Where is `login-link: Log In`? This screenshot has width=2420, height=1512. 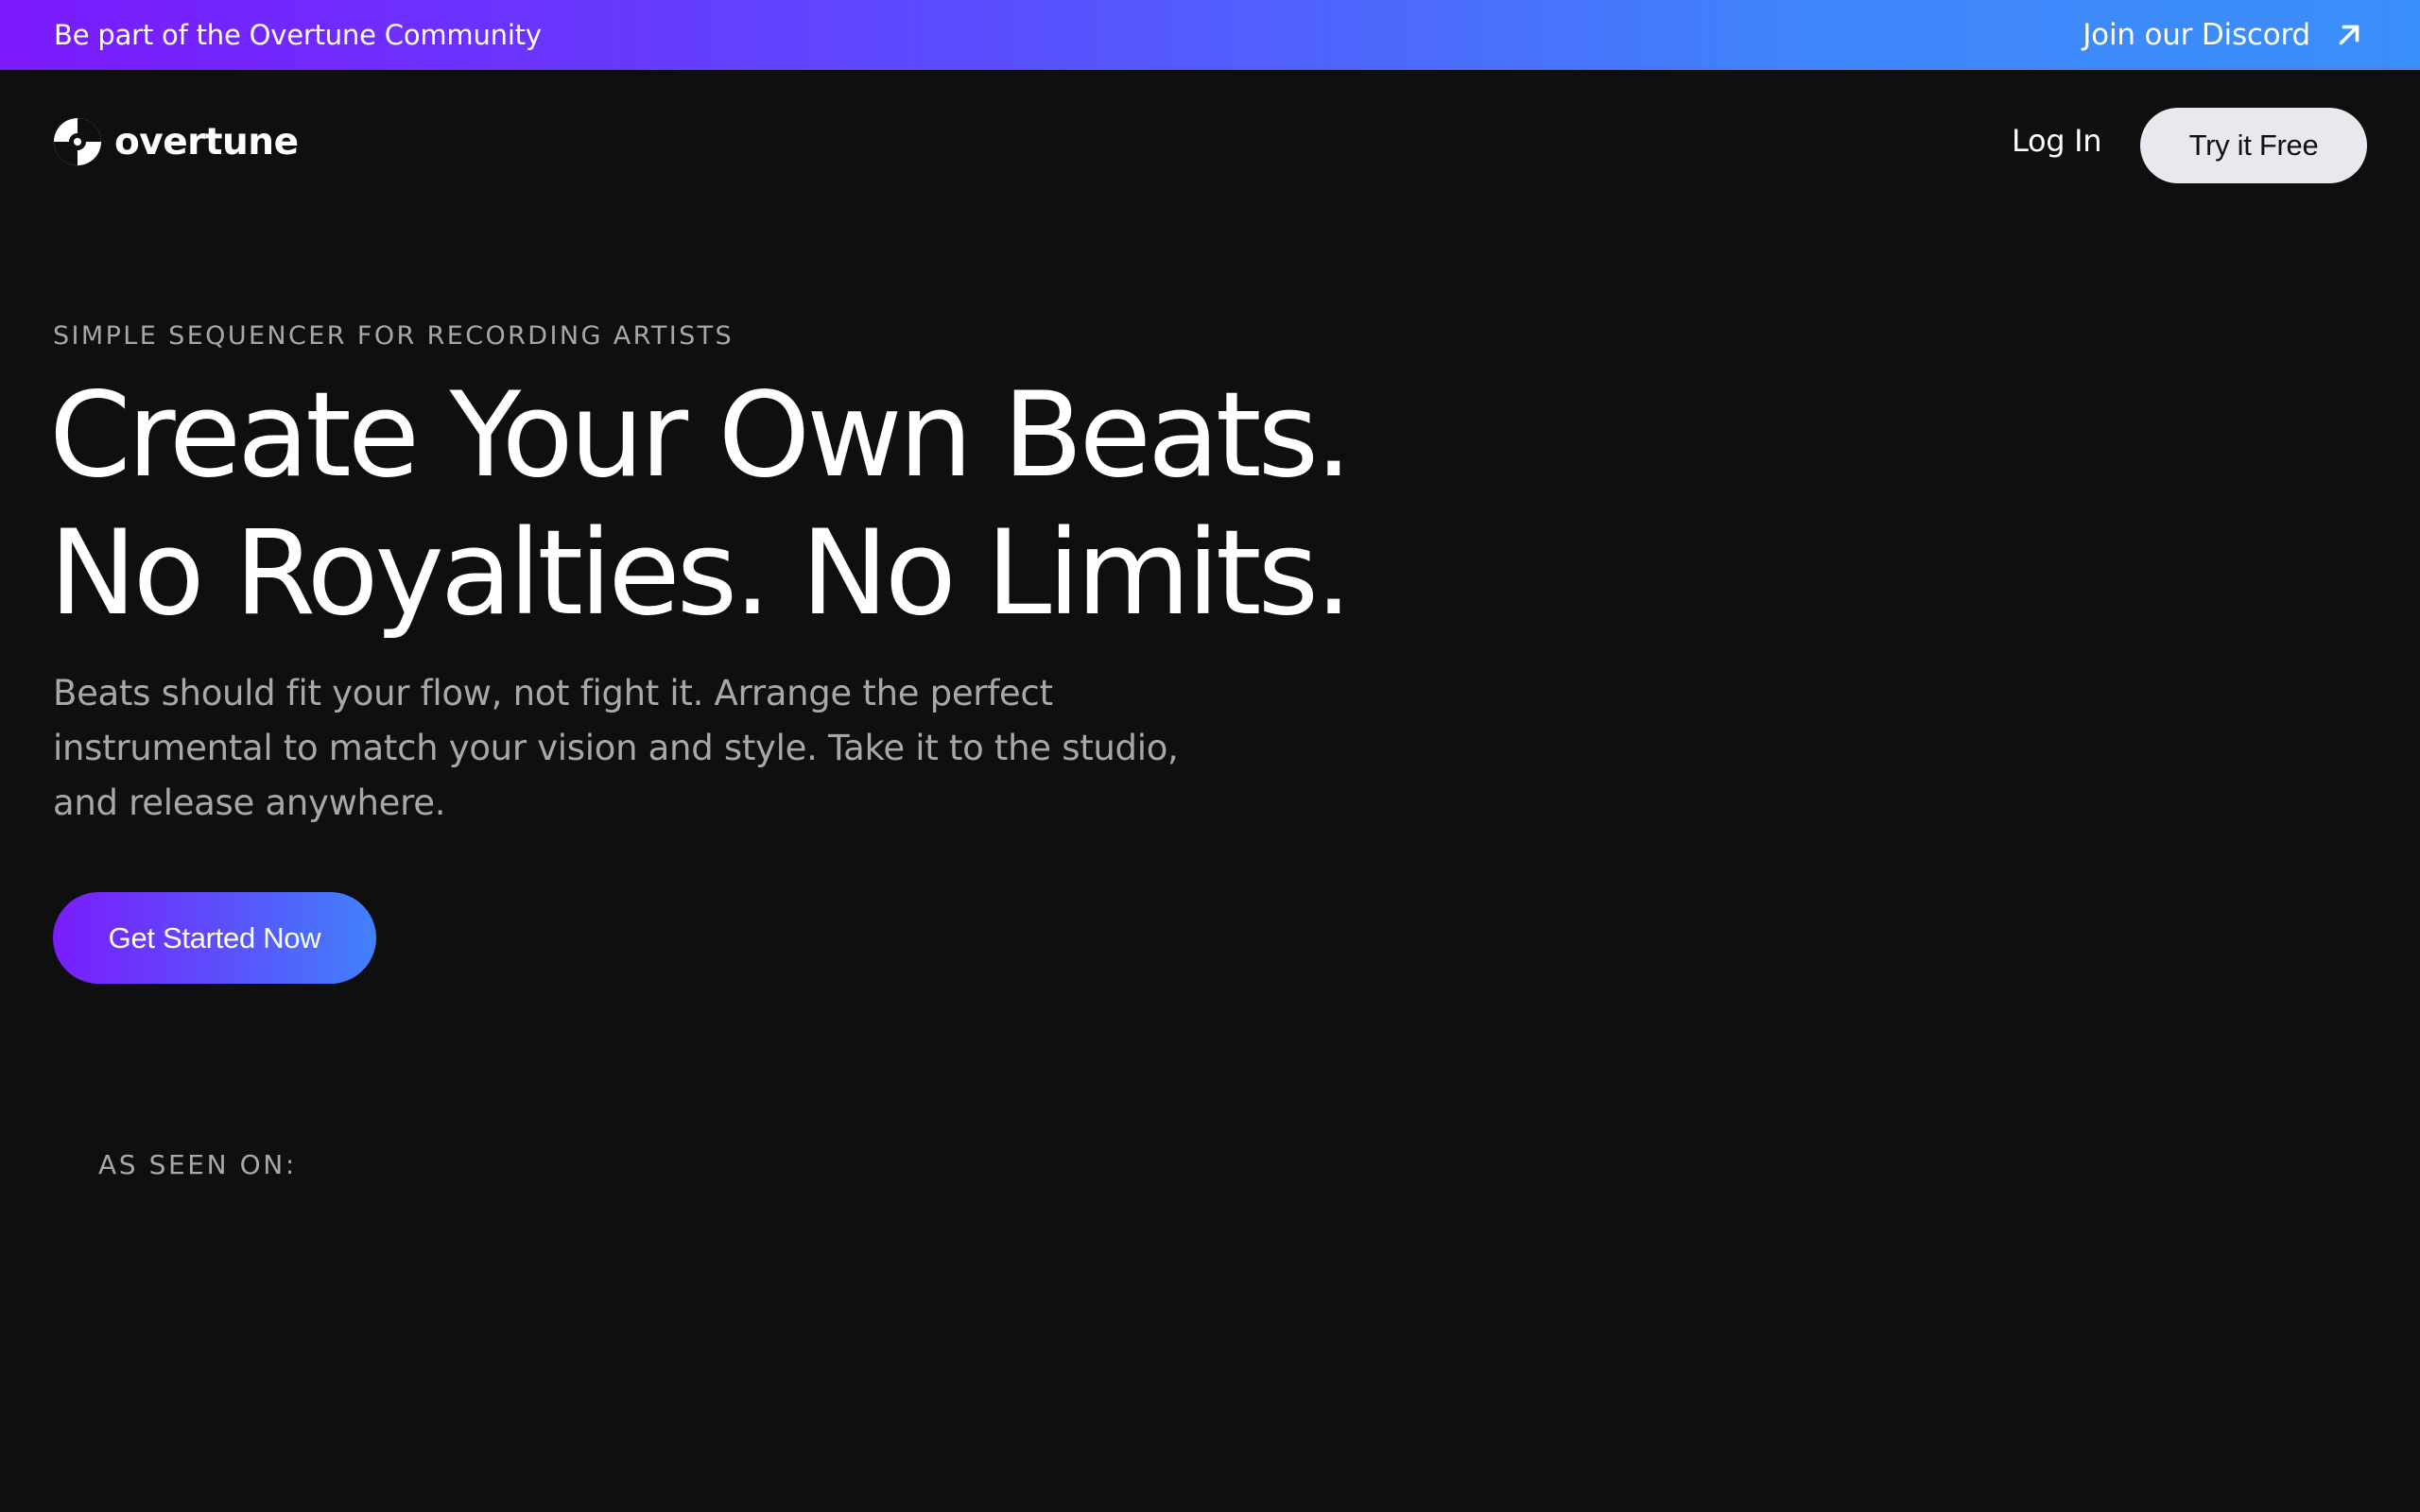
login-link: Log In is located at coordinates (2057, 141).